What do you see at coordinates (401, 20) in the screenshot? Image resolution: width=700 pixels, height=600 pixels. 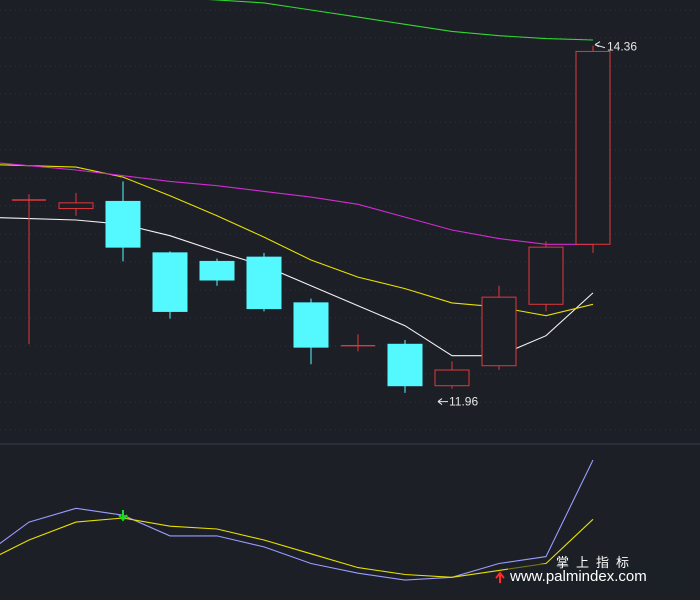 I see `ma-line-green` at bounding box center [401, 20].